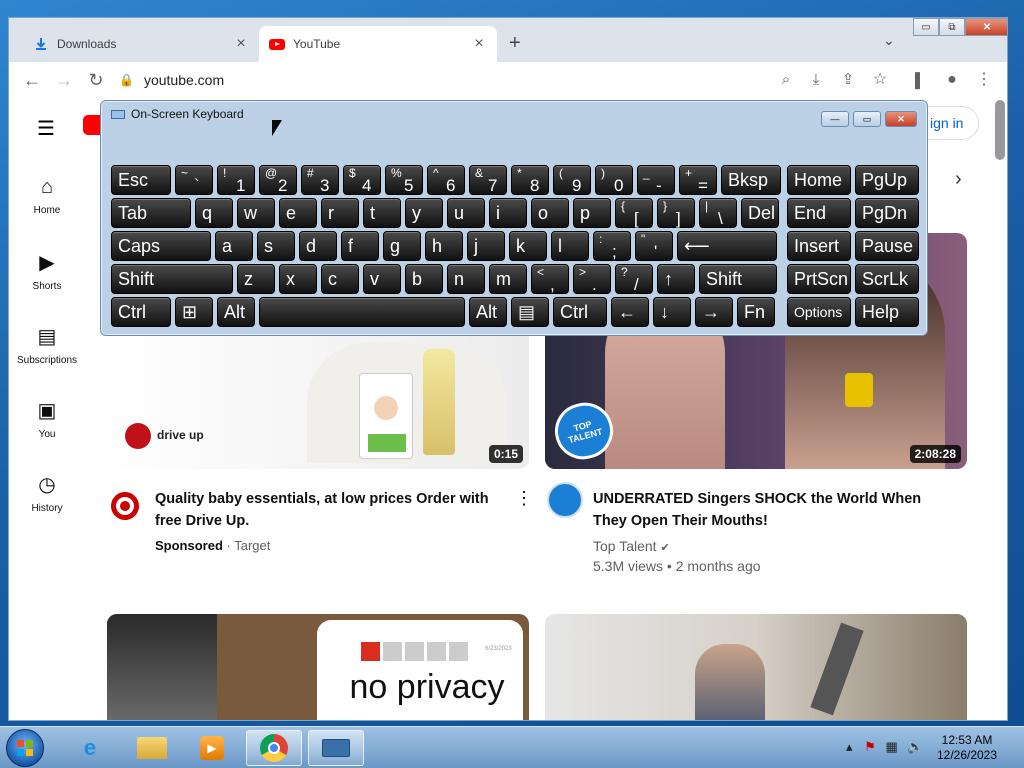 This screenshot has height=768, width=1024. What do you see at coordinates (141, 44) in the screenshot?
I see `tab-downloads: Downloads ×` at bounding box center [141, 44].